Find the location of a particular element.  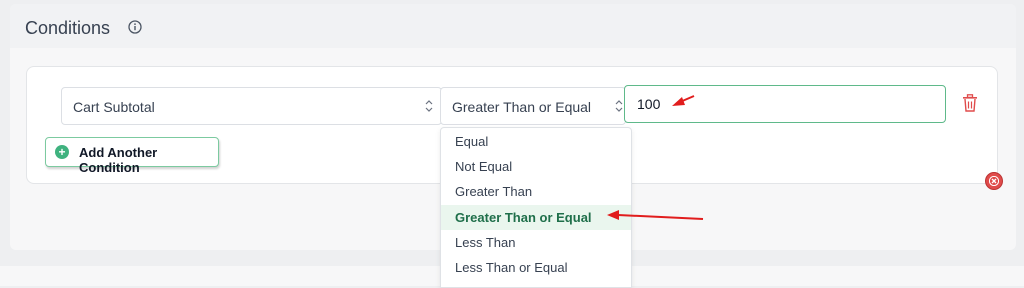

add-condition-label: Add Another Condition is located at coordinates (118, 160).